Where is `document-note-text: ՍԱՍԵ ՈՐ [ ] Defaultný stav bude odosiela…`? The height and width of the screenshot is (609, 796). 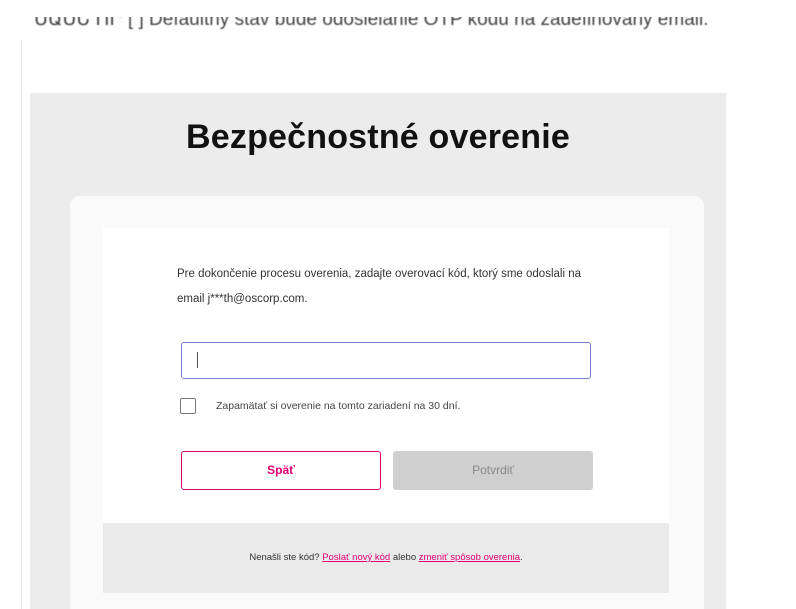 document-note-text: ՍԱՍԵ ՈՐ [ ] Defaultný stav bude odosiela… is located at coordinates (371, 19).